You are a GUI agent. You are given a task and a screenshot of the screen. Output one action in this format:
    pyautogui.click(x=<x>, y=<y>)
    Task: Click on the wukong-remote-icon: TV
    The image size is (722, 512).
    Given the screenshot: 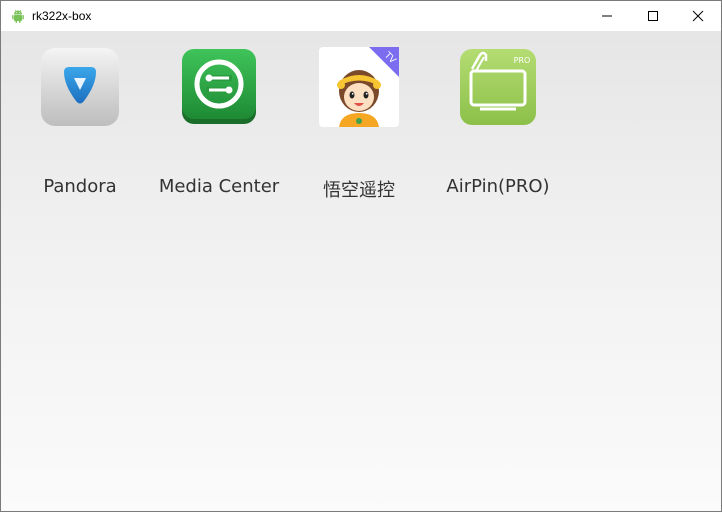 What is the action you would take?
    pyautogui.click(x=359, y=87)
    